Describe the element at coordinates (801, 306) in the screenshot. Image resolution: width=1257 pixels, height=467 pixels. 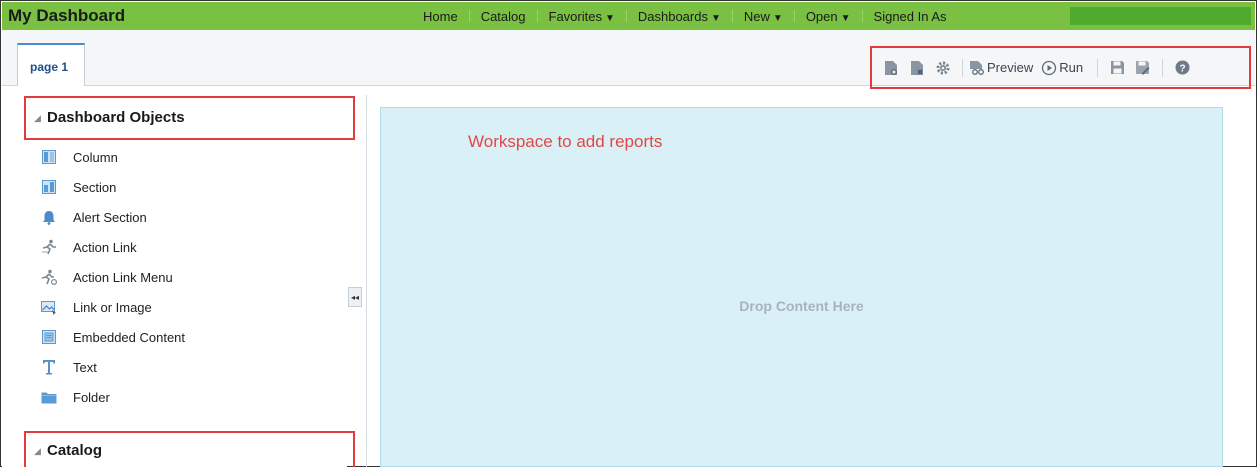
I see `drop-content-text: Drop Content Here` at that location.